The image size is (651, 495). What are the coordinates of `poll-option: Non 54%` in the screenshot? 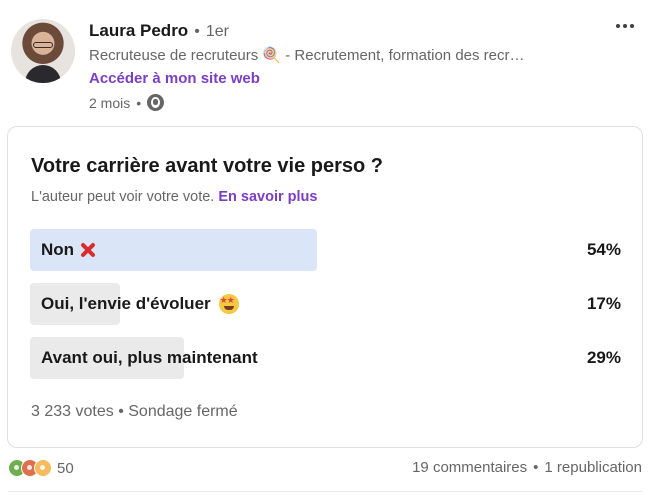 It's located at (325, 250).